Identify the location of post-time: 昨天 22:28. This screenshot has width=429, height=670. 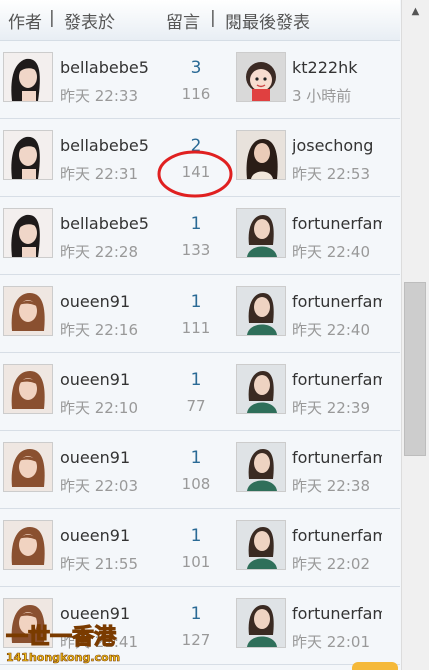
(99, 252).